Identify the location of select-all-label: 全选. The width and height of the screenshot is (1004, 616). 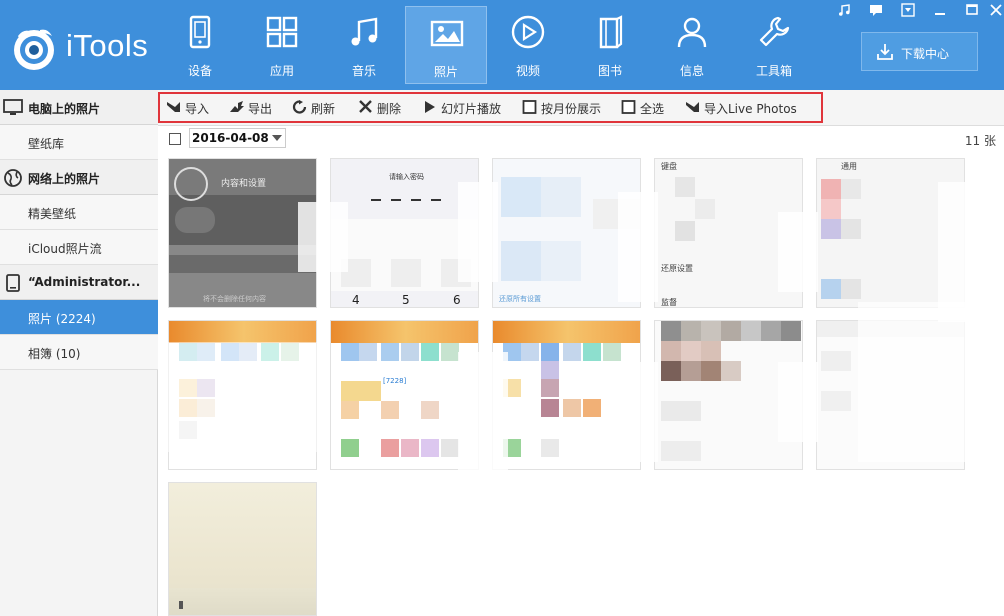
(652, 109).